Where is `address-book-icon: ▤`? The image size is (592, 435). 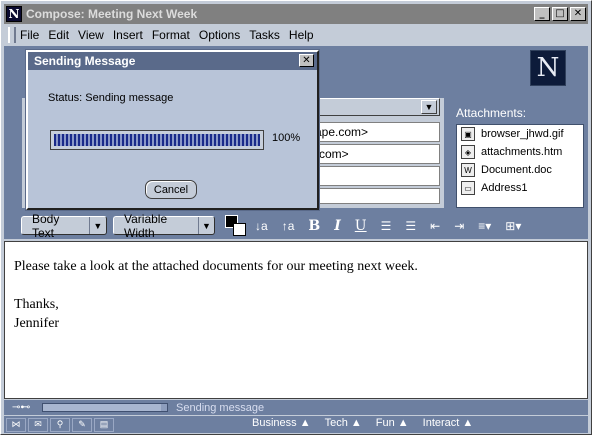
address-book-icon: ▤ is located at coordinates (104, 424).